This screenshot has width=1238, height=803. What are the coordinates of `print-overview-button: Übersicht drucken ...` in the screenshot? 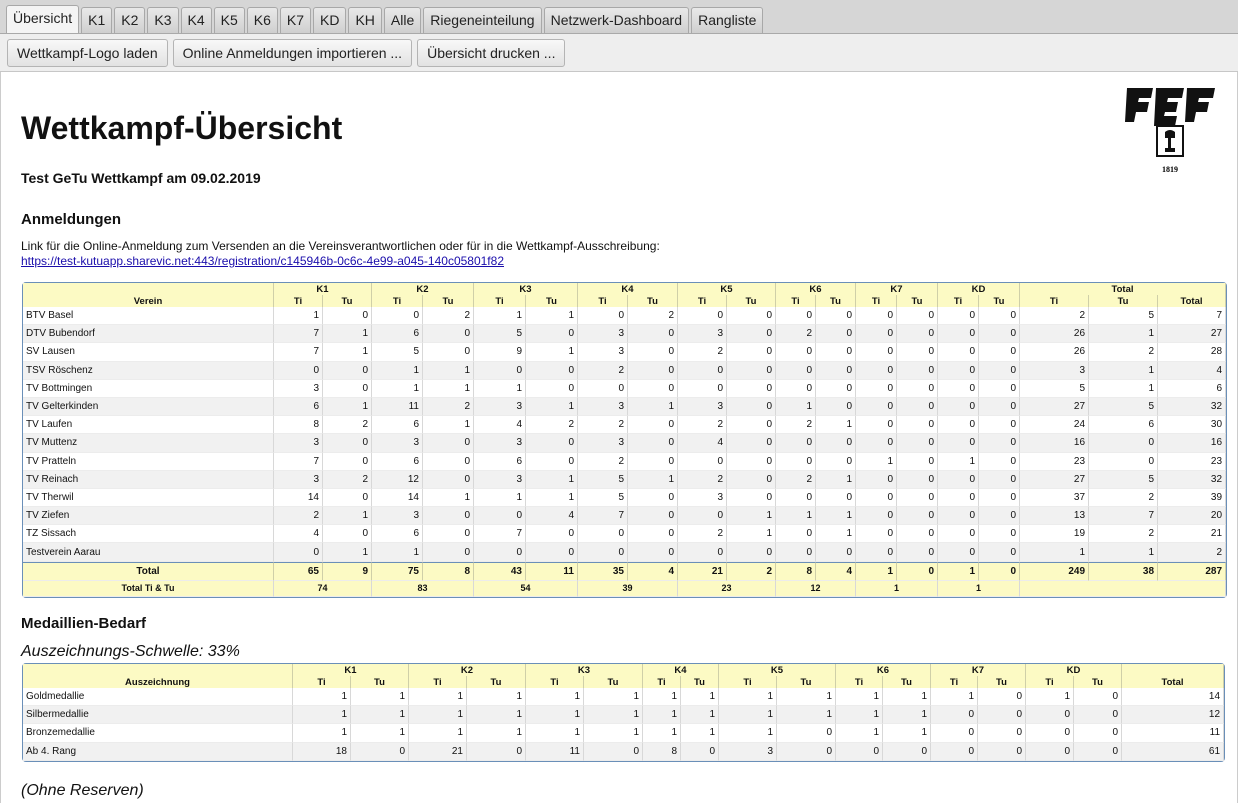 It's located at (491, 52).